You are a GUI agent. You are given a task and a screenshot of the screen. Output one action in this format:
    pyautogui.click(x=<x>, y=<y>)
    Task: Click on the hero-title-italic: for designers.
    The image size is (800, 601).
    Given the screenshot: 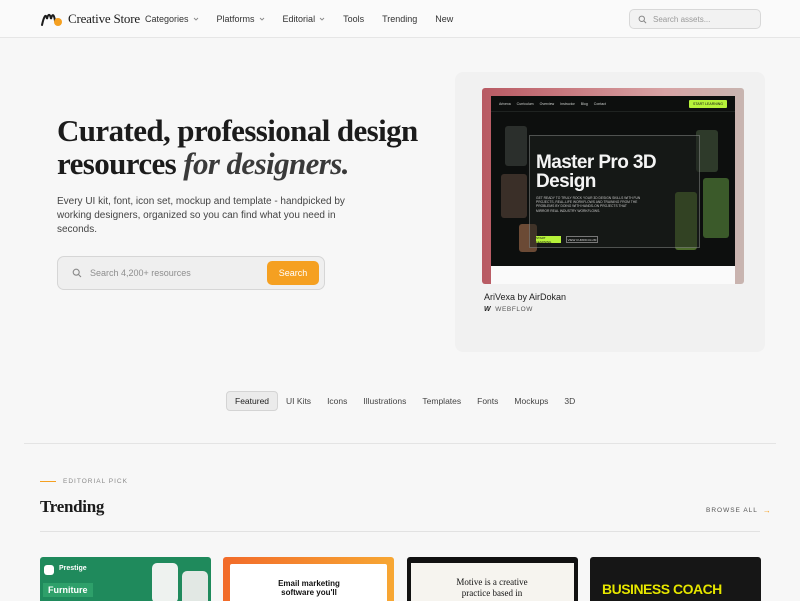 What is the action you would take?
    pyautogui.click(x=266, y=163)
    